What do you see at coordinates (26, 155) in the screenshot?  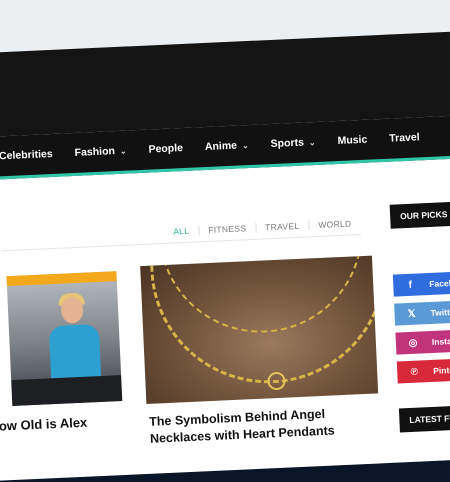 I see `nav-item-celebrities: Celebrities` at bounding box center [26, 155].